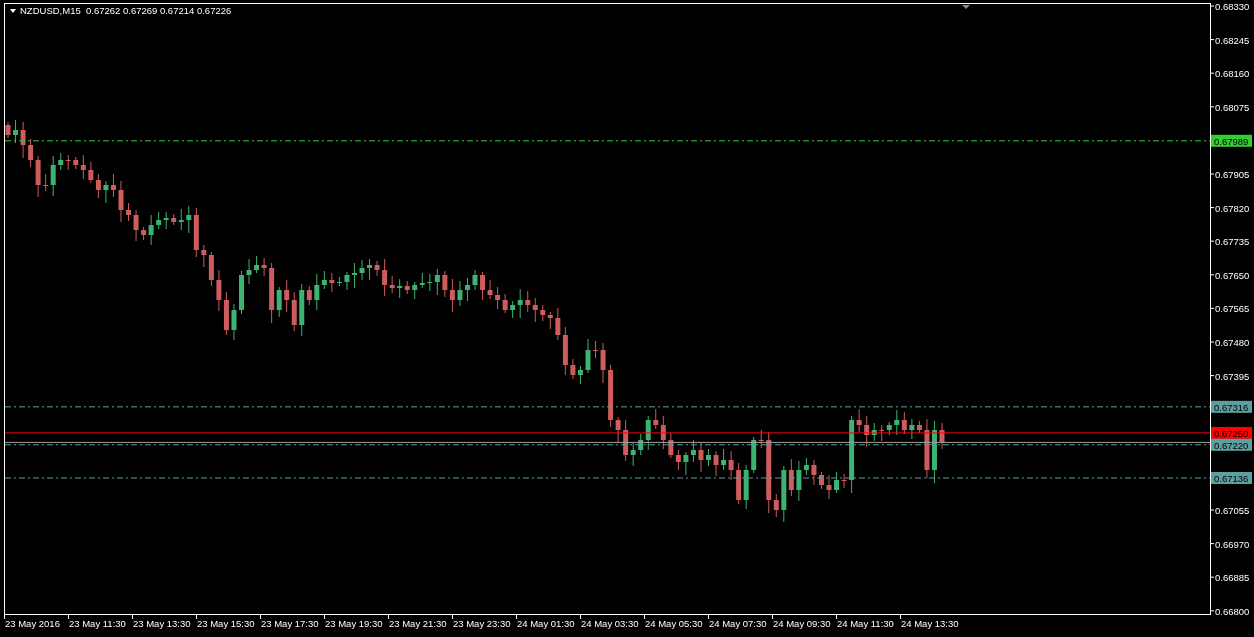  What do you see at coordinates (674, 623) in the screenshot?
I see `time-tick-label: 24 May 05:30` at bounding box center [674, 623].